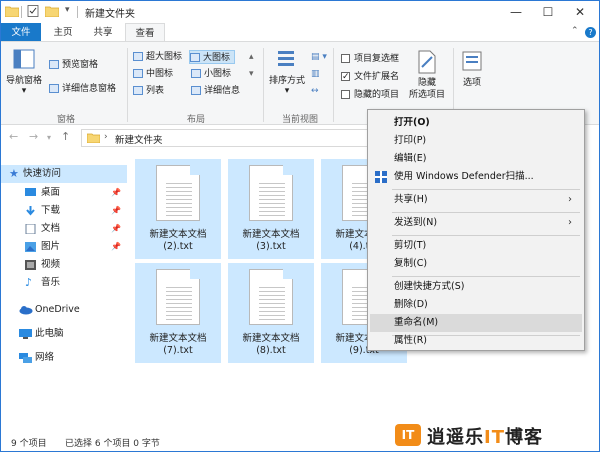  What do you see at coordinates (110, 14) in the screenshot?
I see `window-title: 新建文件夹` at bounding box center [110, 14].